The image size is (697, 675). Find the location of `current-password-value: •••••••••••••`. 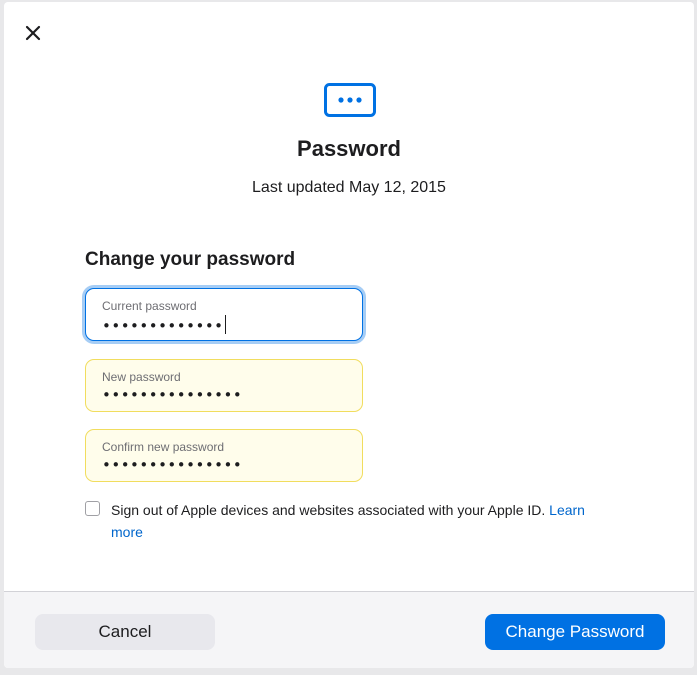

current-password-value: ••••••••••••• is located at coordinates (164, 325).